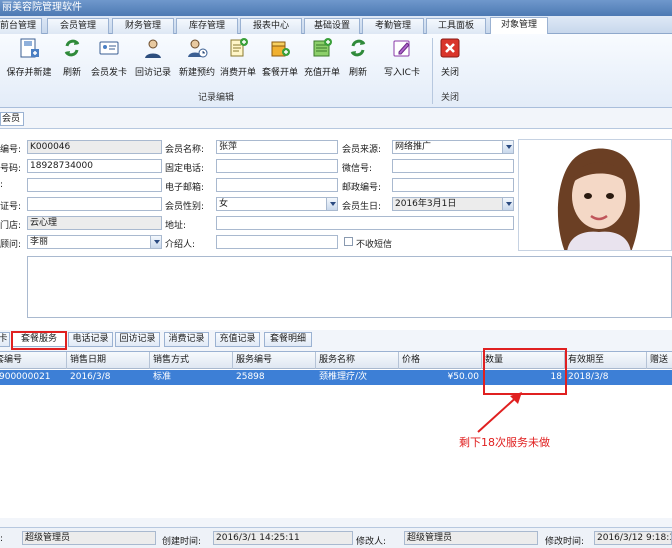 The image size is (672, 548). What do you see at coordinates (39, 340) in the screenshot?
I see `annotation-box-package-tab` at bounding box center [39, 340].